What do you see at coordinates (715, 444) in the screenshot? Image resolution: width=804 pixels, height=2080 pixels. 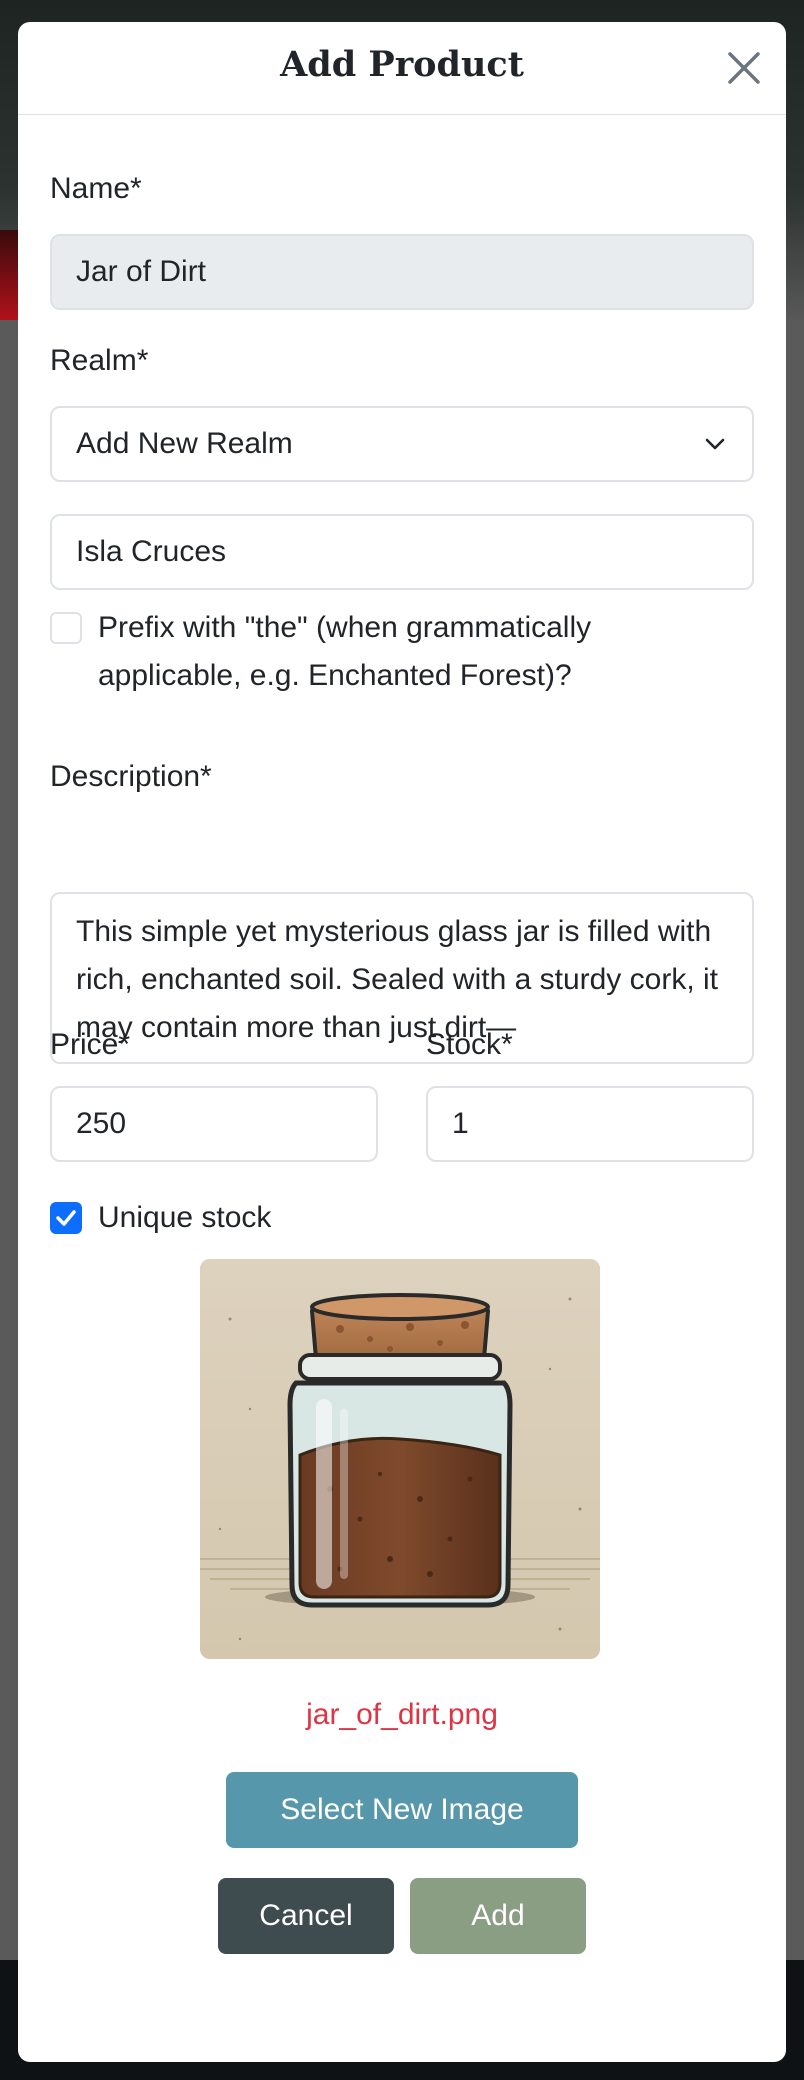 I see `chevron-down-icon` at bounding box center [715, 444].